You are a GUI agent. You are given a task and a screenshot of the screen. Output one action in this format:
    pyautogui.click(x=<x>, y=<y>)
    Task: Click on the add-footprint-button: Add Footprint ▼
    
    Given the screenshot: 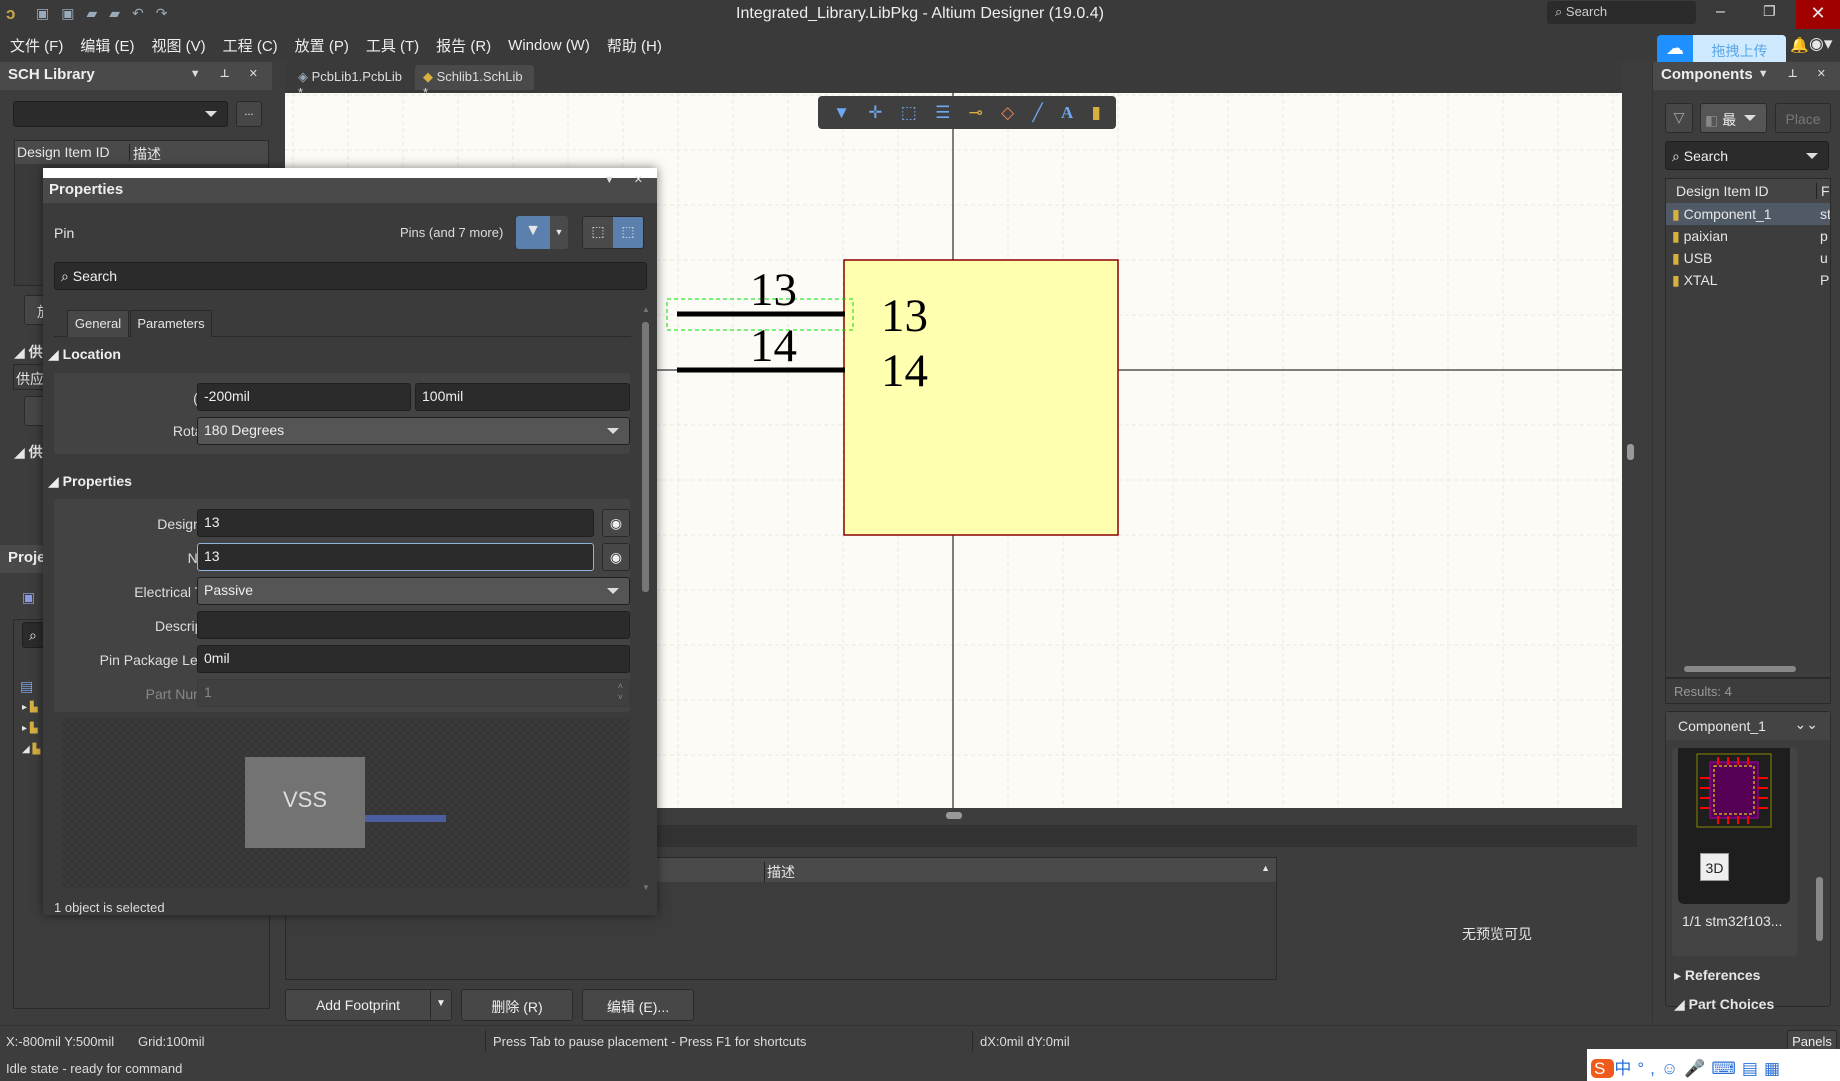 What is the action you would take?
    pyautogui.click(x=368, y=1005)
    